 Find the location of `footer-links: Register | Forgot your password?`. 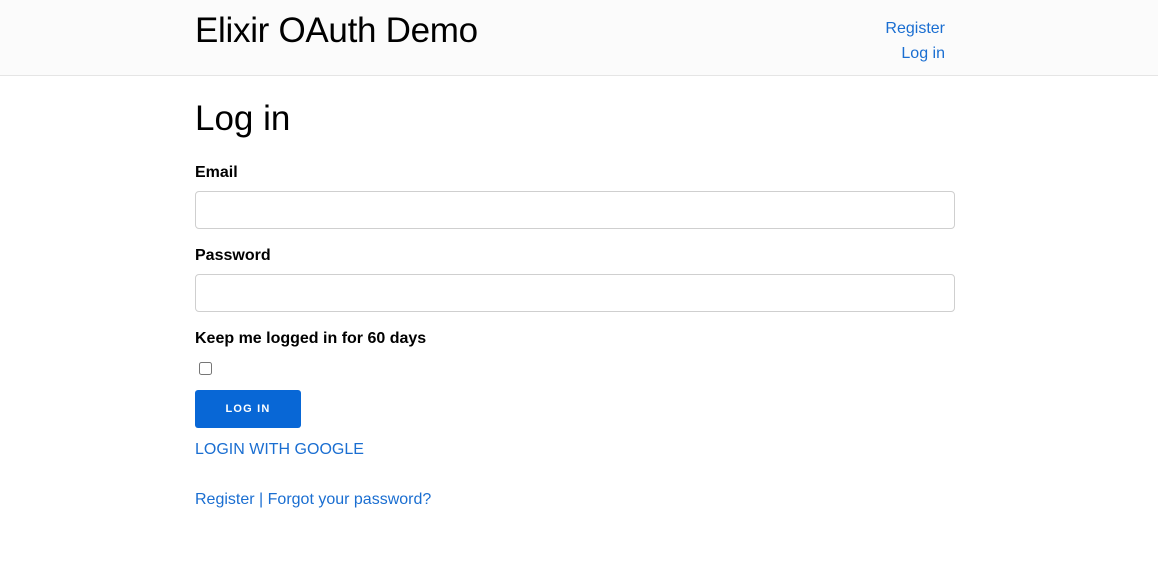

footer-links: Register | Forgot your password? is located at coordinates (313, 500).